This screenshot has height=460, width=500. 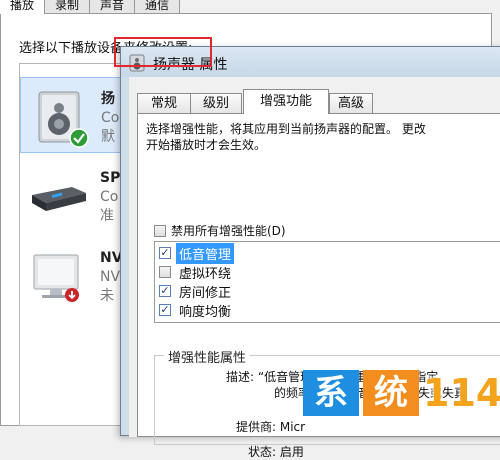 I want to click on enhancement-label: 虚拟环绕, so click(x=205, y=274).